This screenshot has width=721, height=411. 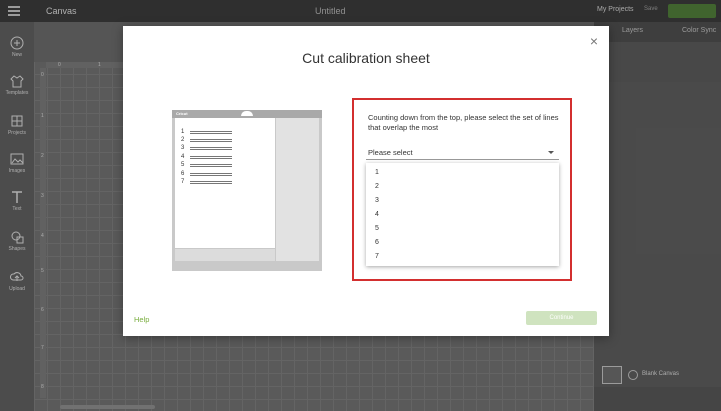 What do you see at coordinates (462, 187) in the screenshot?
I see `select-option: 2` at bounding box center [462, 187].